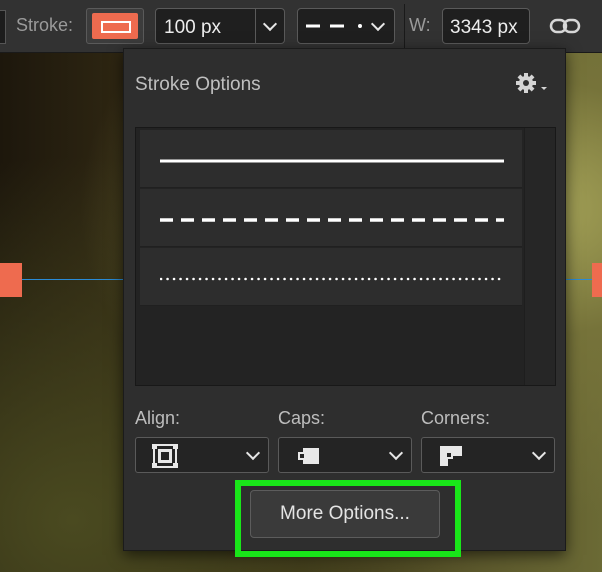  Describe the element at coordinates (404, 26) in the screenshot. I see `toolbar-separator` at that location.